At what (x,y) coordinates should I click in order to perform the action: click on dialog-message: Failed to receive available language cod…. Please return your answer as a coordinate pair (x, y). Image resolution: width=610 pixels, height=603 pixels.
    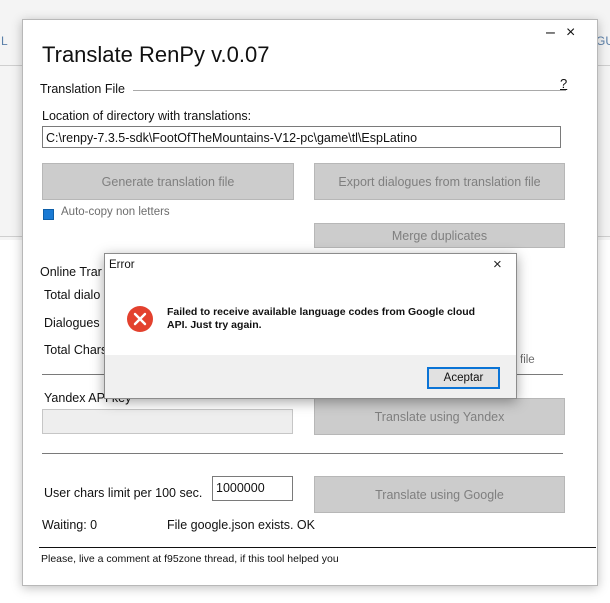
    Looking at the image, I should click on (321, 318).